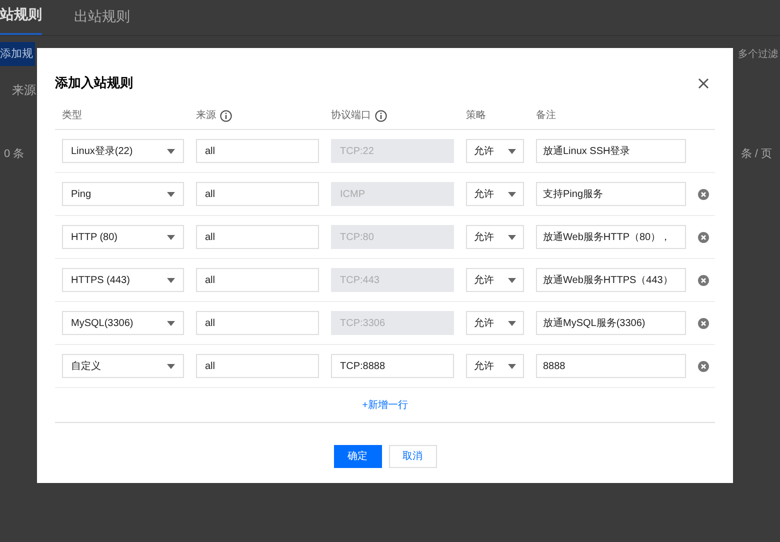 This screenshot has height=542, width=780. What do you see at coordinates (351, 115) in the screenshot?
I see `column-header: 协议端口` at bounding box center [351, 115].